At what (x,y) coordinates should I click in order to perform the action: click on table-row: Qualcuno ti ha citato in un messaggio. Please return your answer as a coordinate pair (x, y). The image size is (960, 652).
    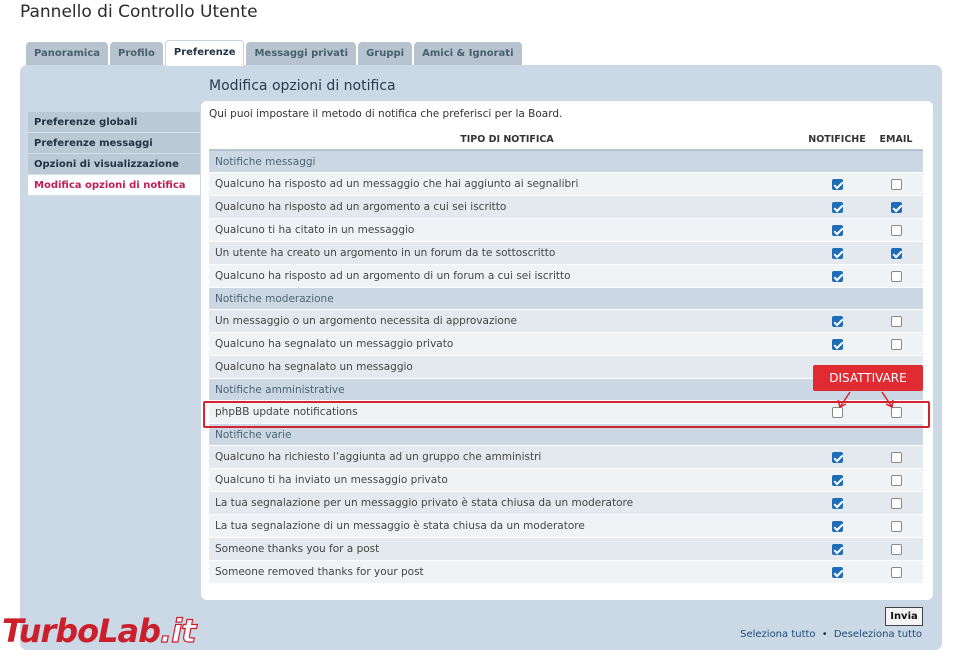
    Looking at the image, I should click on (566, 230).